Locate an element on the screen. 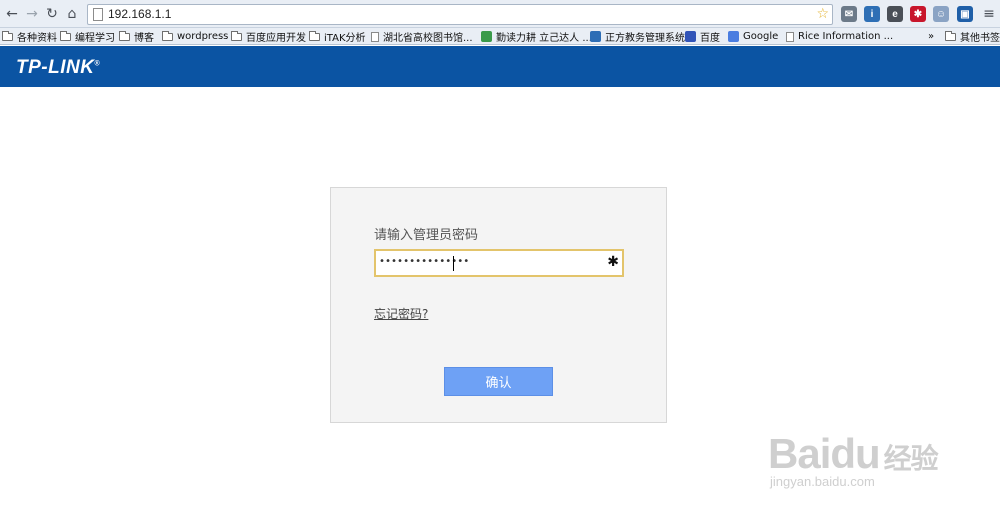  bookmark-label: wordpress is located at coordinates (203, 36).